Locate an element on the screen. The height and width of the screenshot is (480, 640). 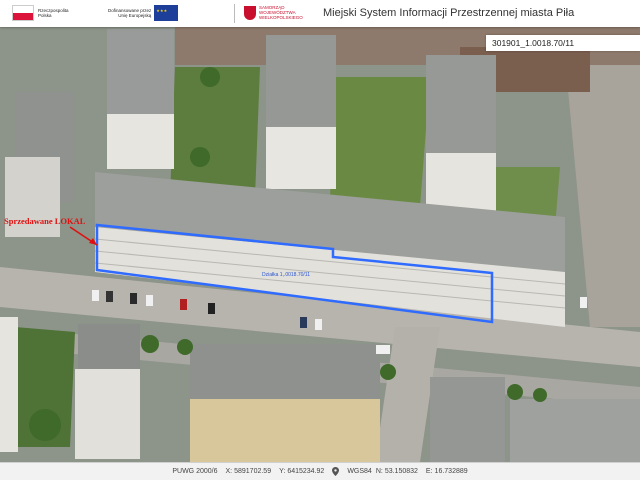
logo-rp-line2: Polska is located at coordinates (45, 15).